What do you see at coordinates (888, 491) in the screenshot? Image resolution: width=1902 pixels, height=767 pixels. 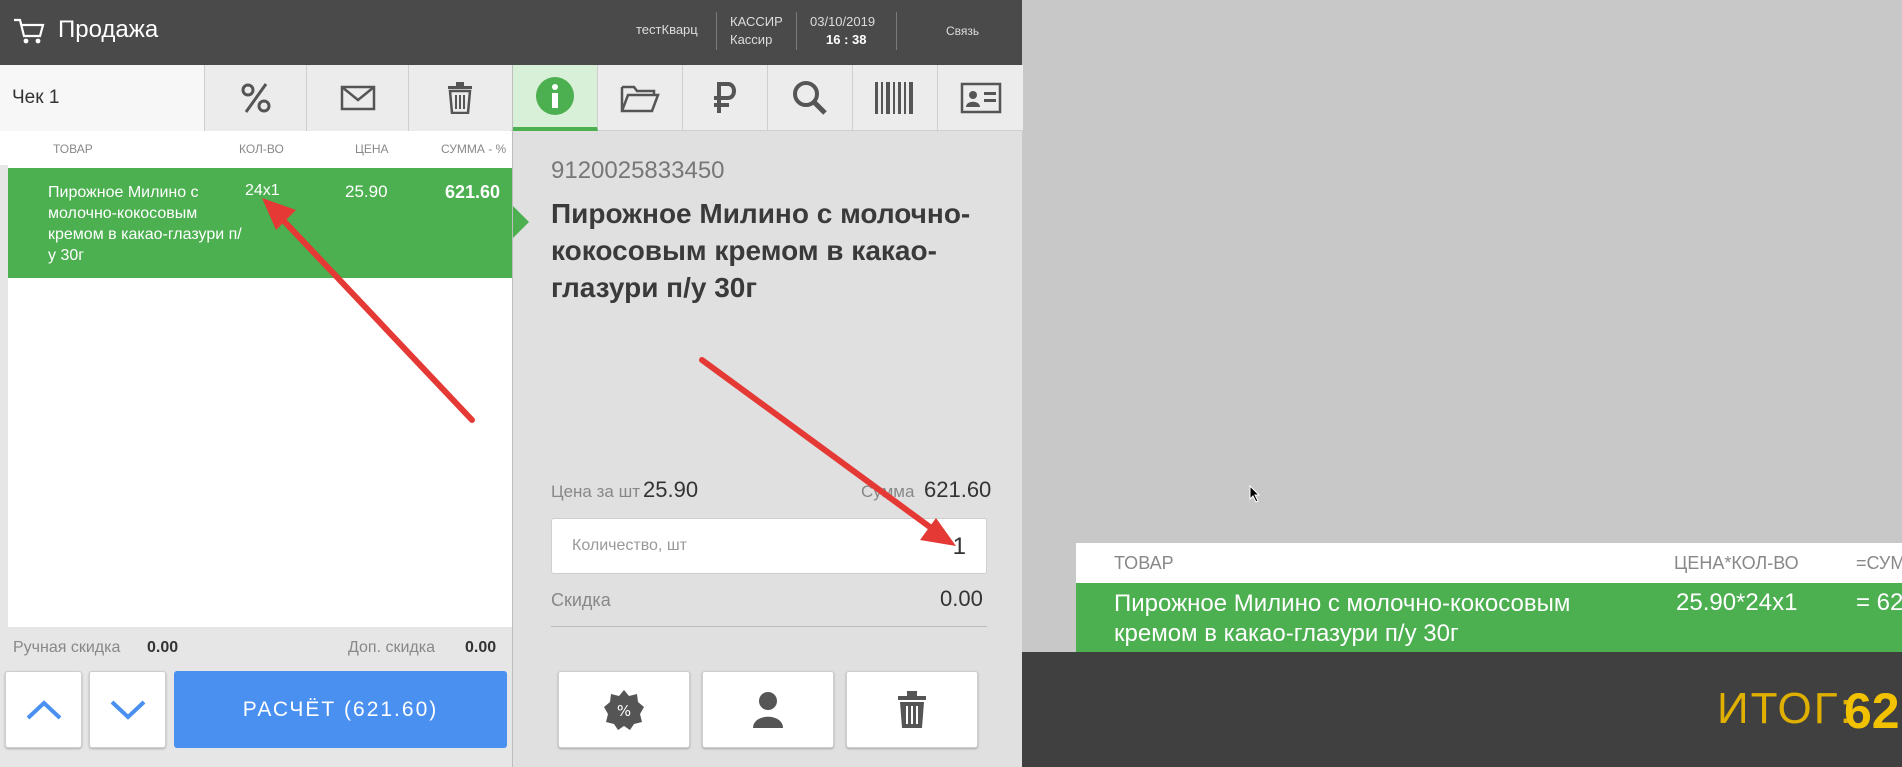 I see `sum-label: Сумма` at bounding box center [888, 491].